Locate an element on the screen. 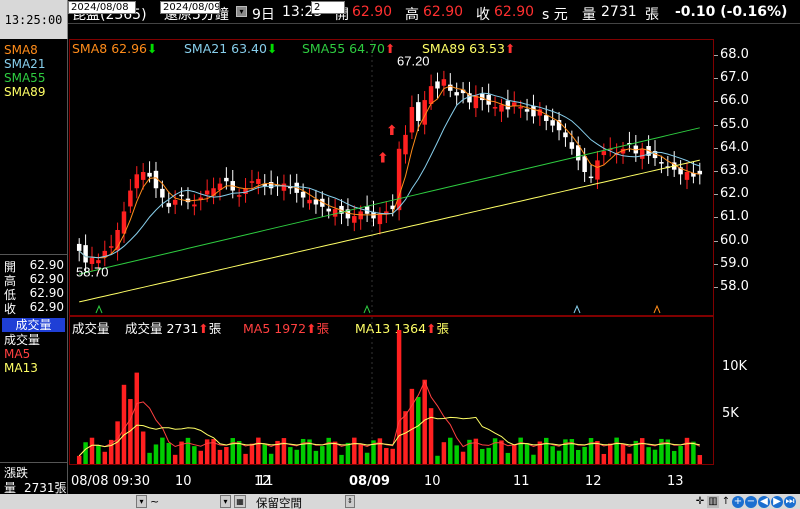  zoom-in-icon: + is located at coordinates (738, 502).